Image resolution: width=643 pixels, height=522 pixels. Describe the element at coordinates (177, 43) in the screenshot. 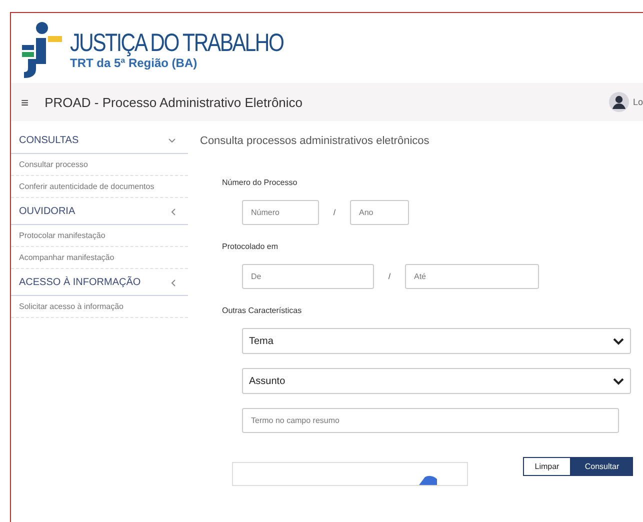

I see `brand-title: JUSTIÇA DO TRABALHO` at that location.